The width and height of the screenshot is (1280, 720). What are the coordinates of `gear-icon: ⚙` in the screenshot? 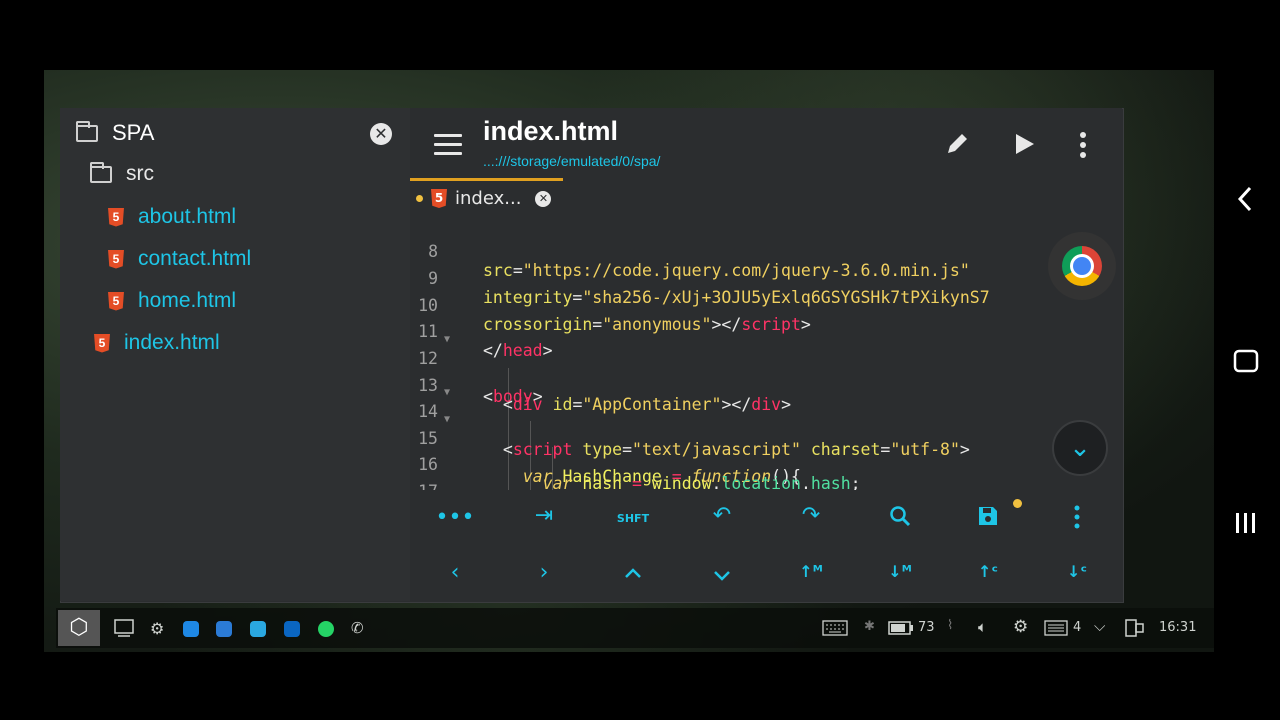 It's located at (1020, 627).